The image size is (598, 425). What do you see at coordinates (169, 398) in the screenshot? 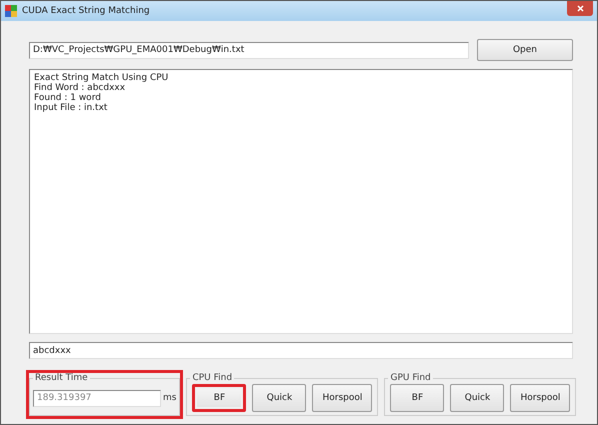
I see `unit-label: ms` at bounding box center [169, 398].